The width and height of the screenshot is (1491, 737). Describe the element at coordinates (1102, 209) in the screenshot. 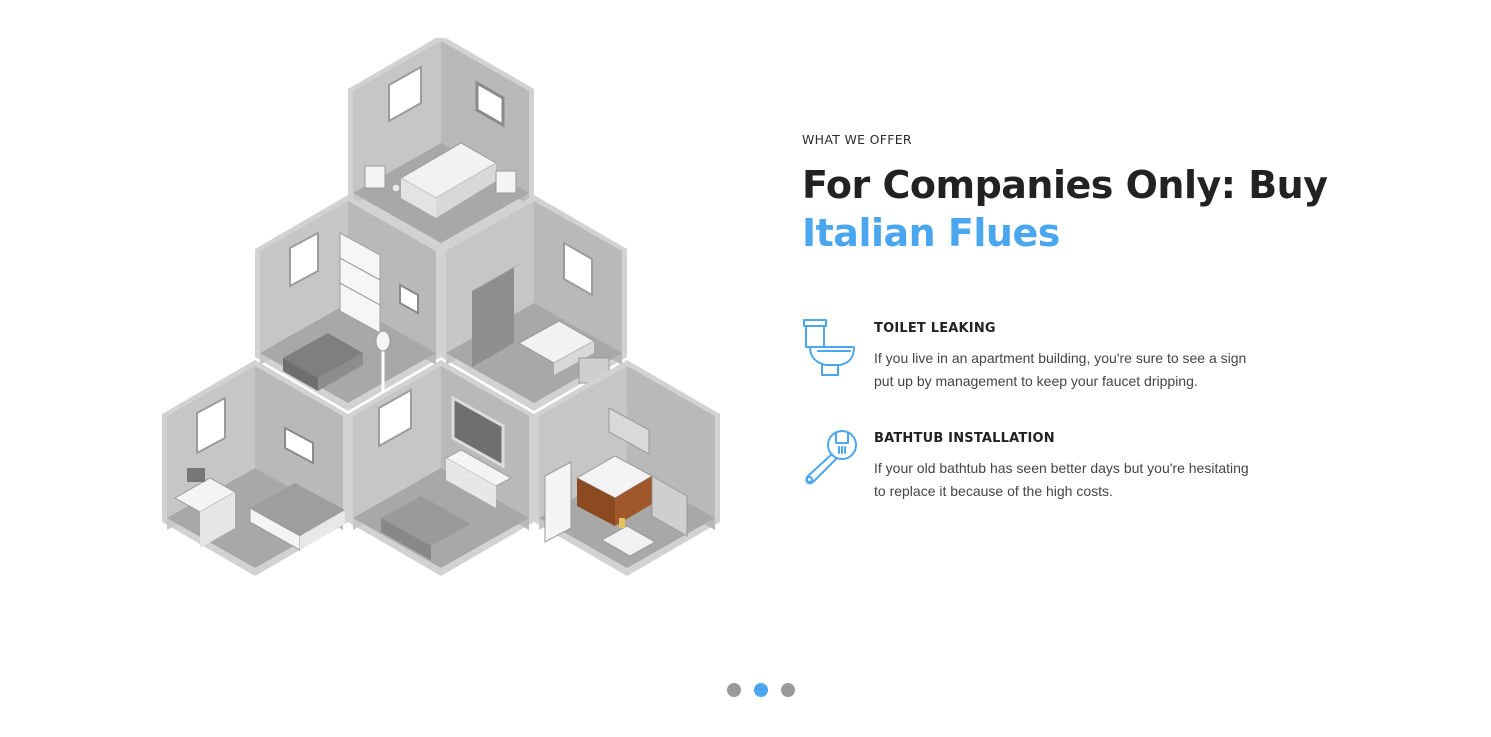

I see `section-heading: For Companies Only: Buy Italian Flues` at that location.